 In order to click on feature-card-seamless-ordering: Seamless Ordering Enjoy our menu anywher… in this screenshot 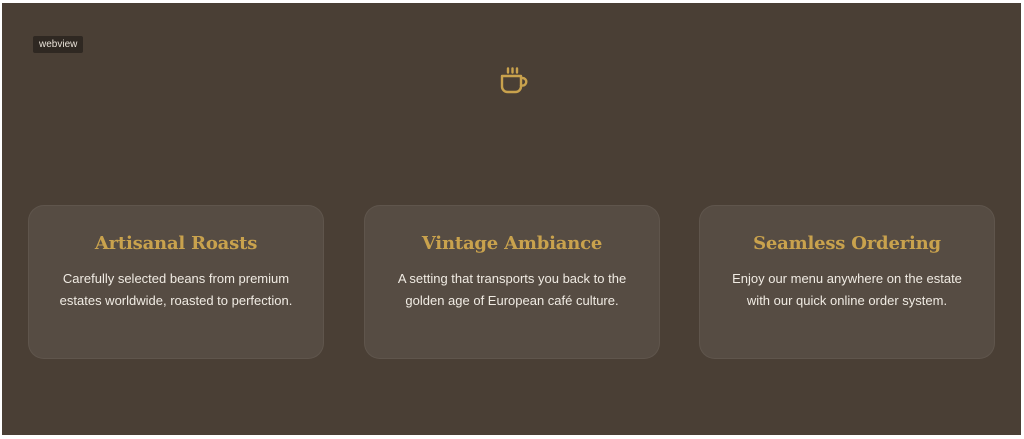, I will do `click(847, 282)`.